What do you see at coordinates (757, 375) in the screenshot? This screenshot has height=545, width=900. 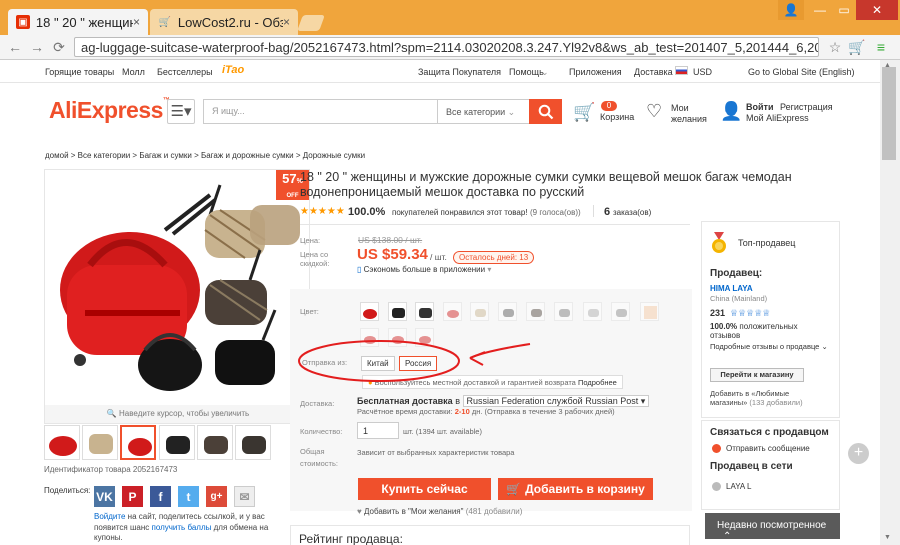 I see `go-to-store-button: Перейти к магазину` at bounding box center [757, 375].